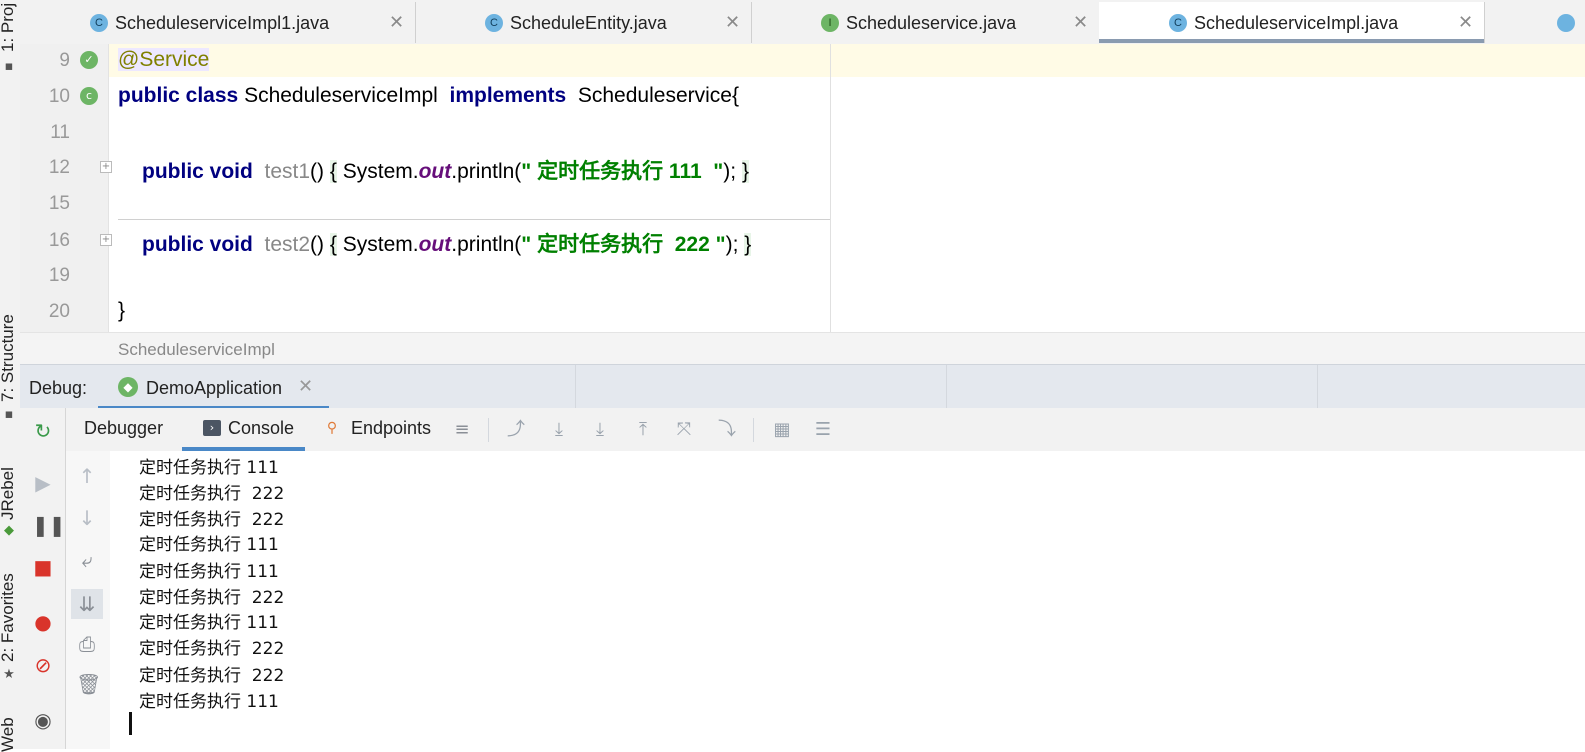  I want to click on mute-breakpoints-icon: ⊘, so click(43, 665).